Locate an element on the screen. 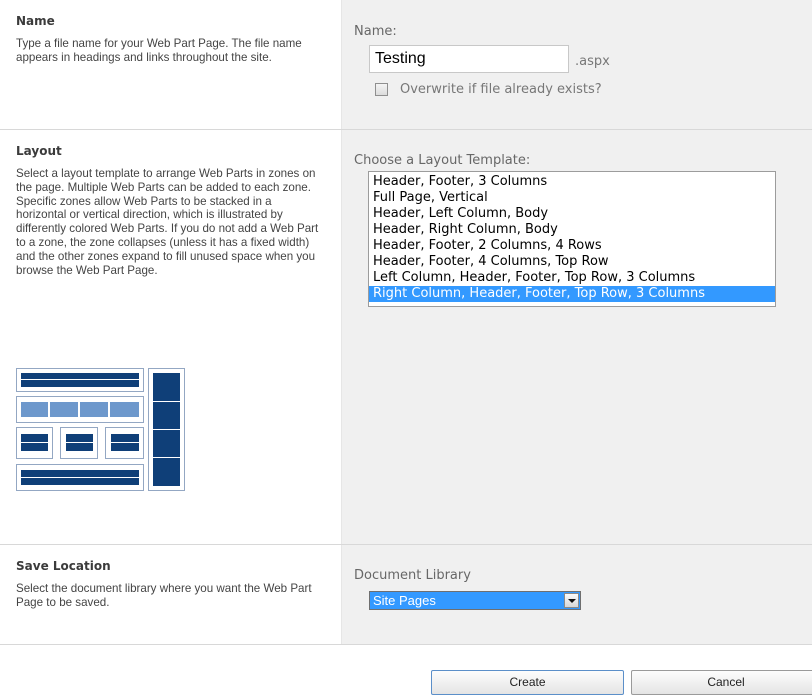 The height and width of the screenshot is (695, 812). layout-option: Header, Right Column, Body is located at coordinates (572, 230).